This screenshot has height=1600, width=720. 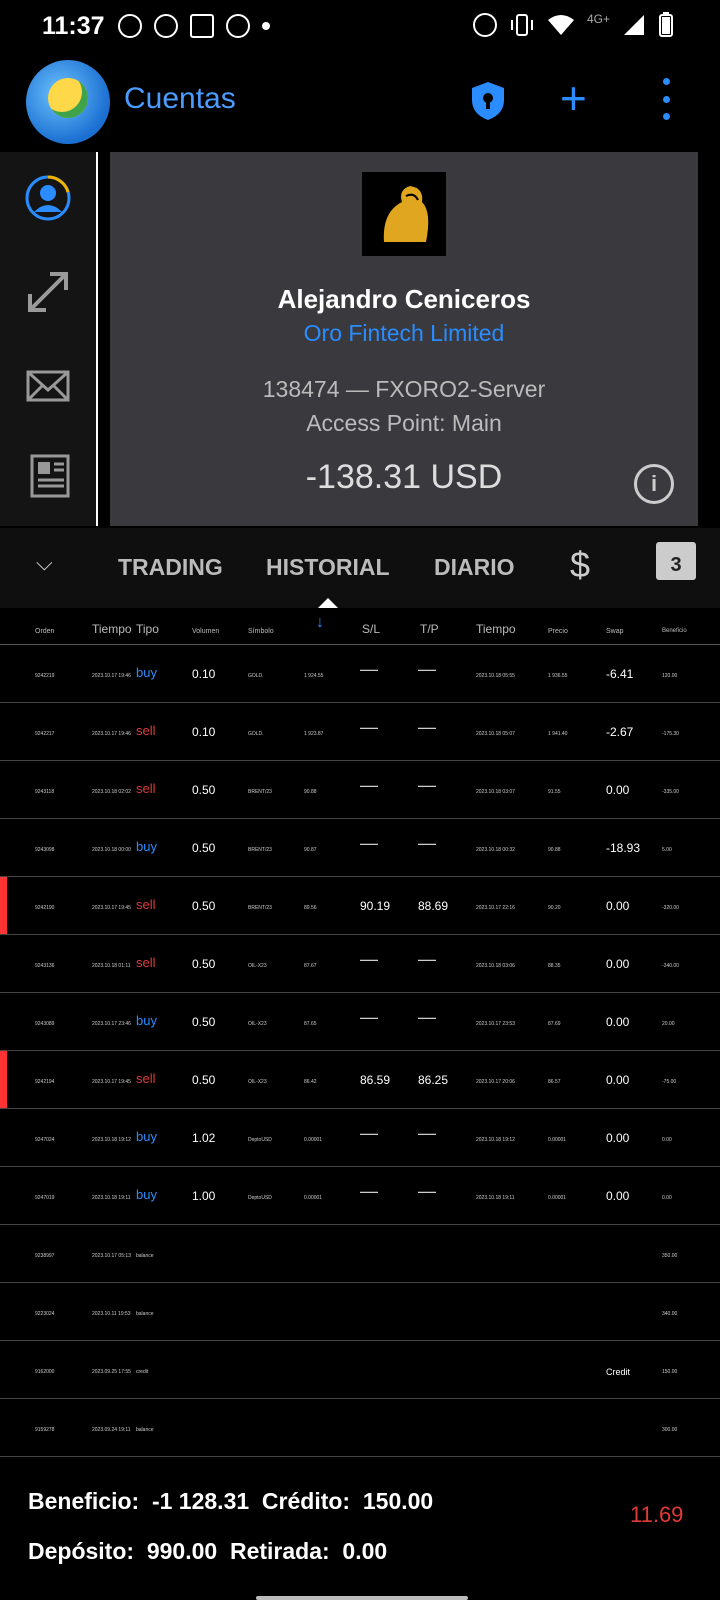 What do you see at coordinates (310, 850) in the screenshot?
I see `cell-precio-open: 90.87` at bounding box center [310, 850].